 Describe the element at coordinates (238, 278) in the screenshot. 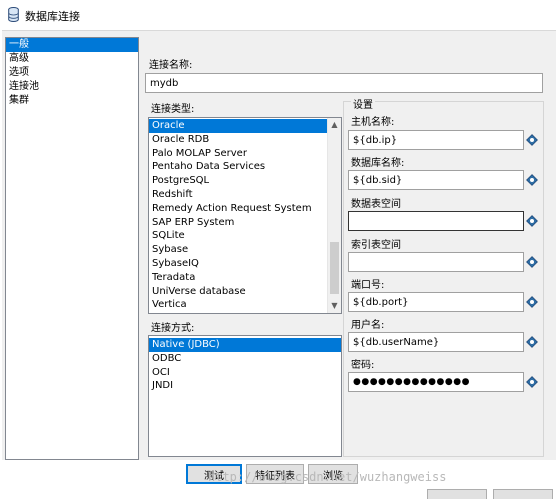

I see `list-item: Teradata` at that location.